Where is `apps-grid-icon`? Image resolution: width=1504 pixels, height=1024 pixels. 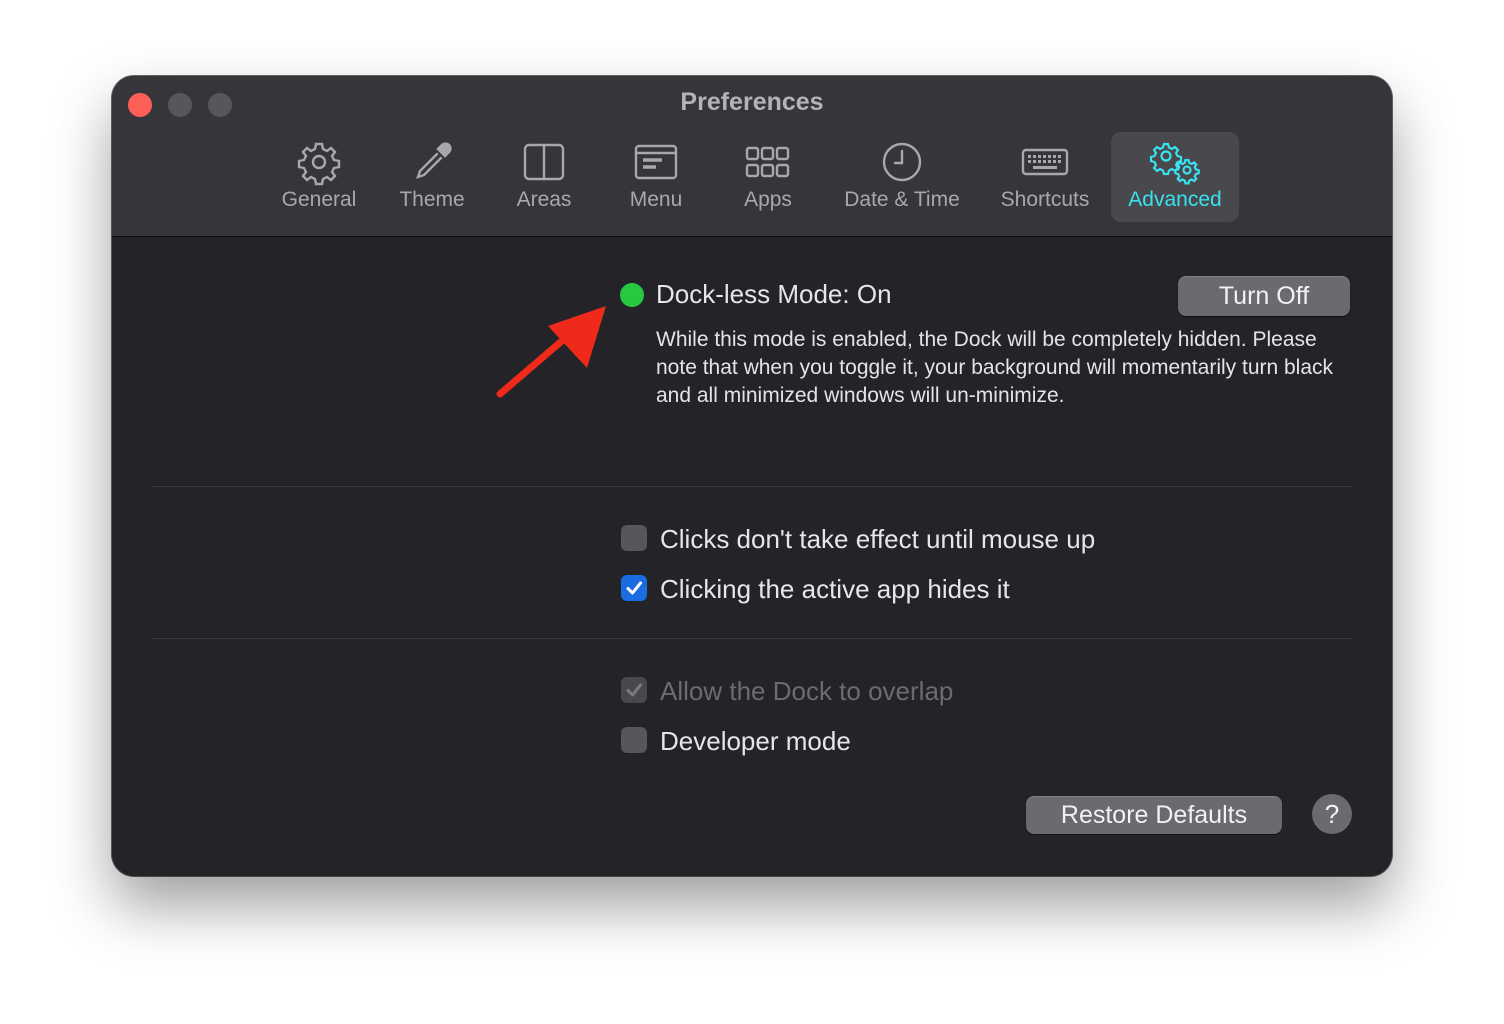
apps-grid-icon is located at coordinates (767, 162).